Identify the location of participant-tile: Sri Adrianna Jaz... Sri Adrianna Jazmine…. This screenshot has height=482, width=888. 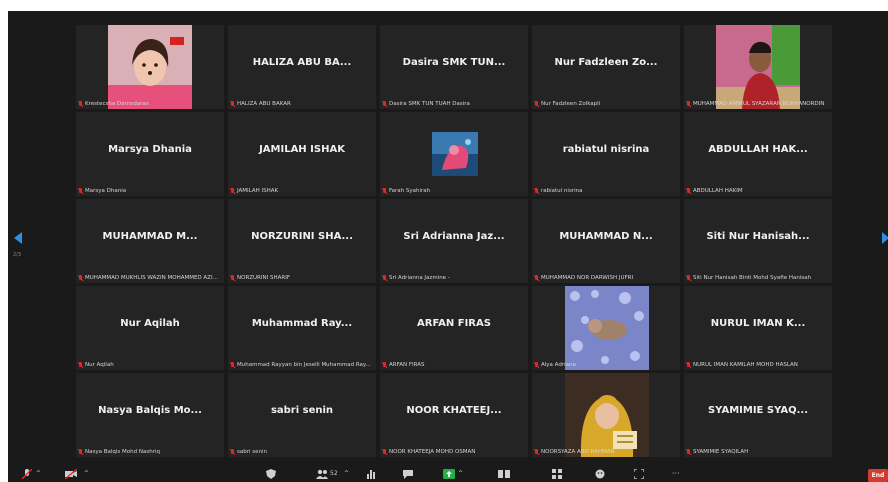
(454, 241).